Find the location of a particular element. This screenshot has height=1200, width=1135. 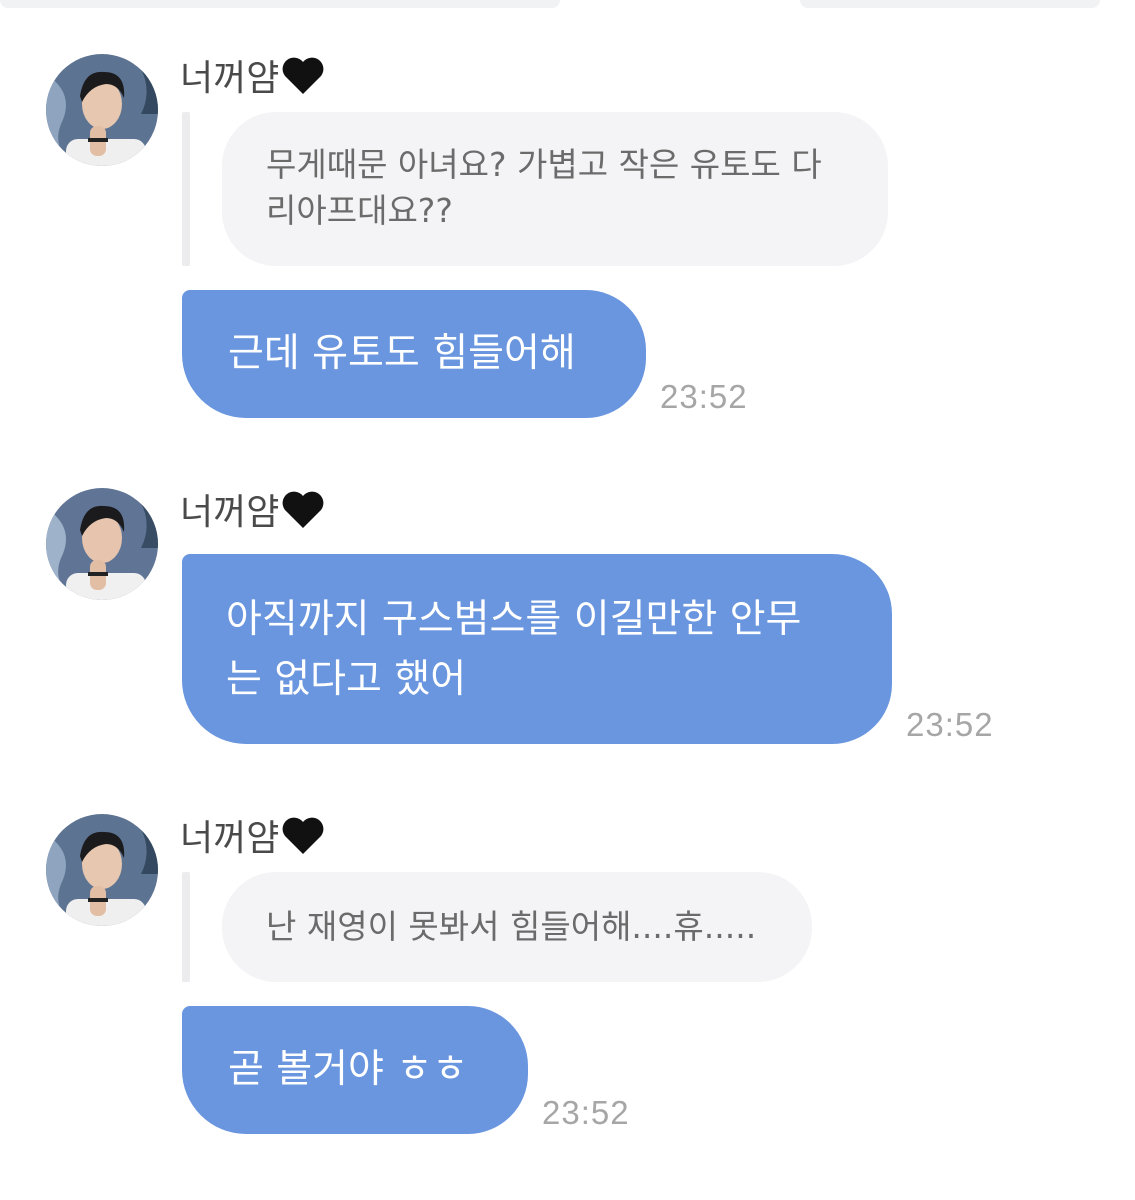

message-bubble: 근데 유토도 힘들어해 is located at coordinates (414, 354).